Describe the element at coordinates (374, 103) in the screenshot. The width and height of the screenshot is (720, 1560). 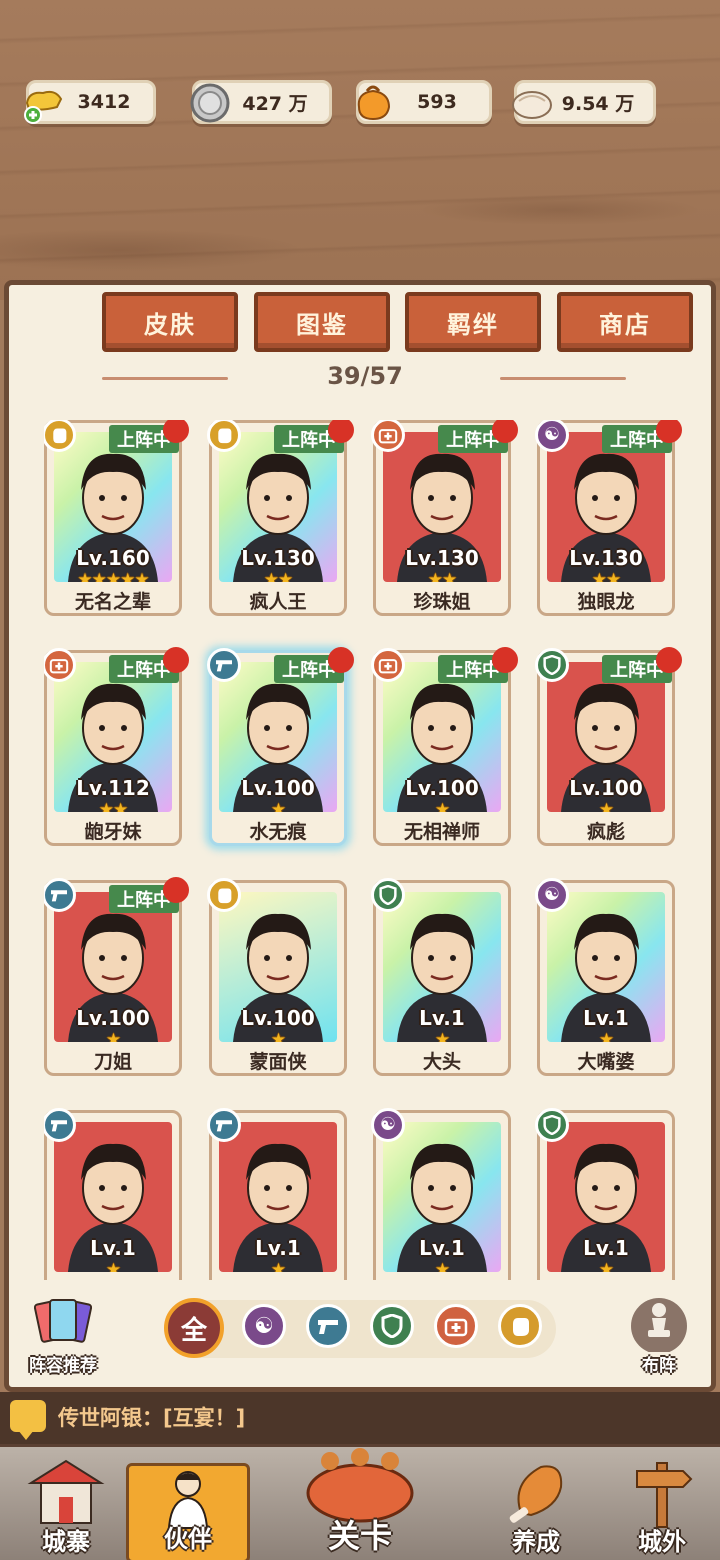
I see `orange-bag-icon` at that location.